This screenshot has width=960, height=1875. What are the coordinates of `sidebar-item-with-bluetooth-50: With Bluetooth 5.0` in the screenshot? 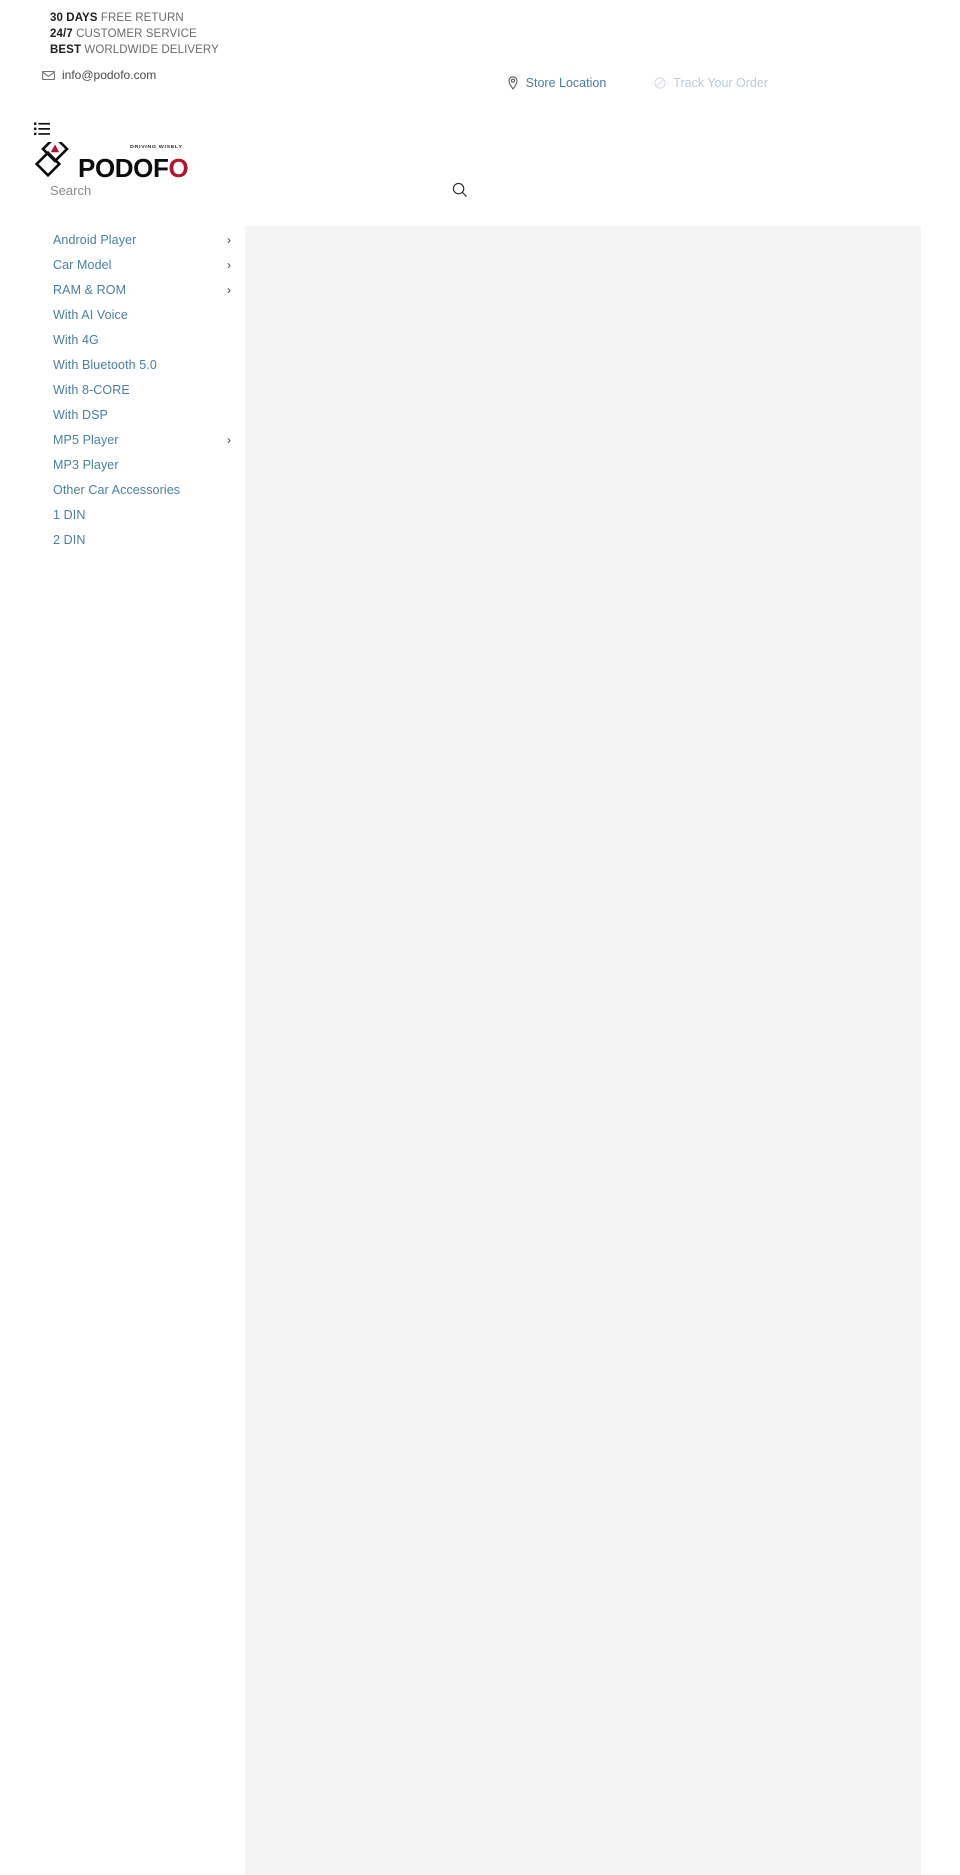 It's located at (142, 365).